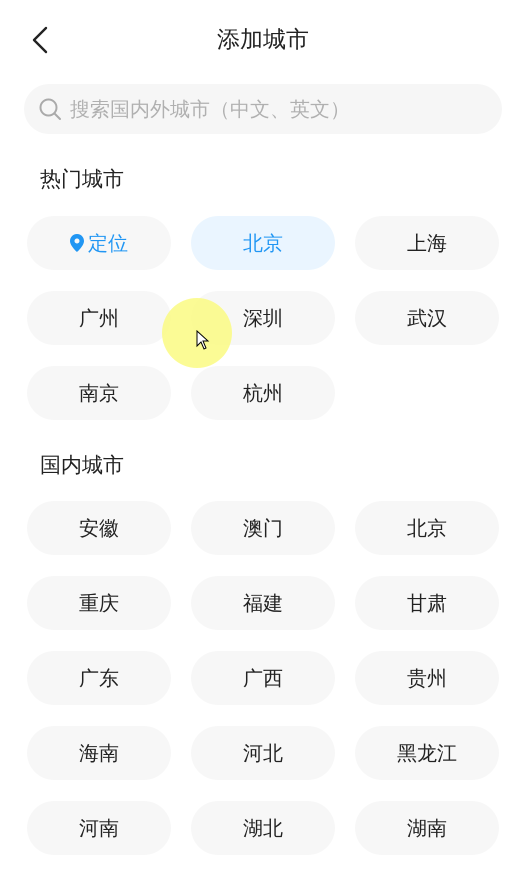 The image size is (526, 895). What do you see at coordinates (203, 340) in the screenshot?
I see `cursor-icon` at bounding box center [203, 340].